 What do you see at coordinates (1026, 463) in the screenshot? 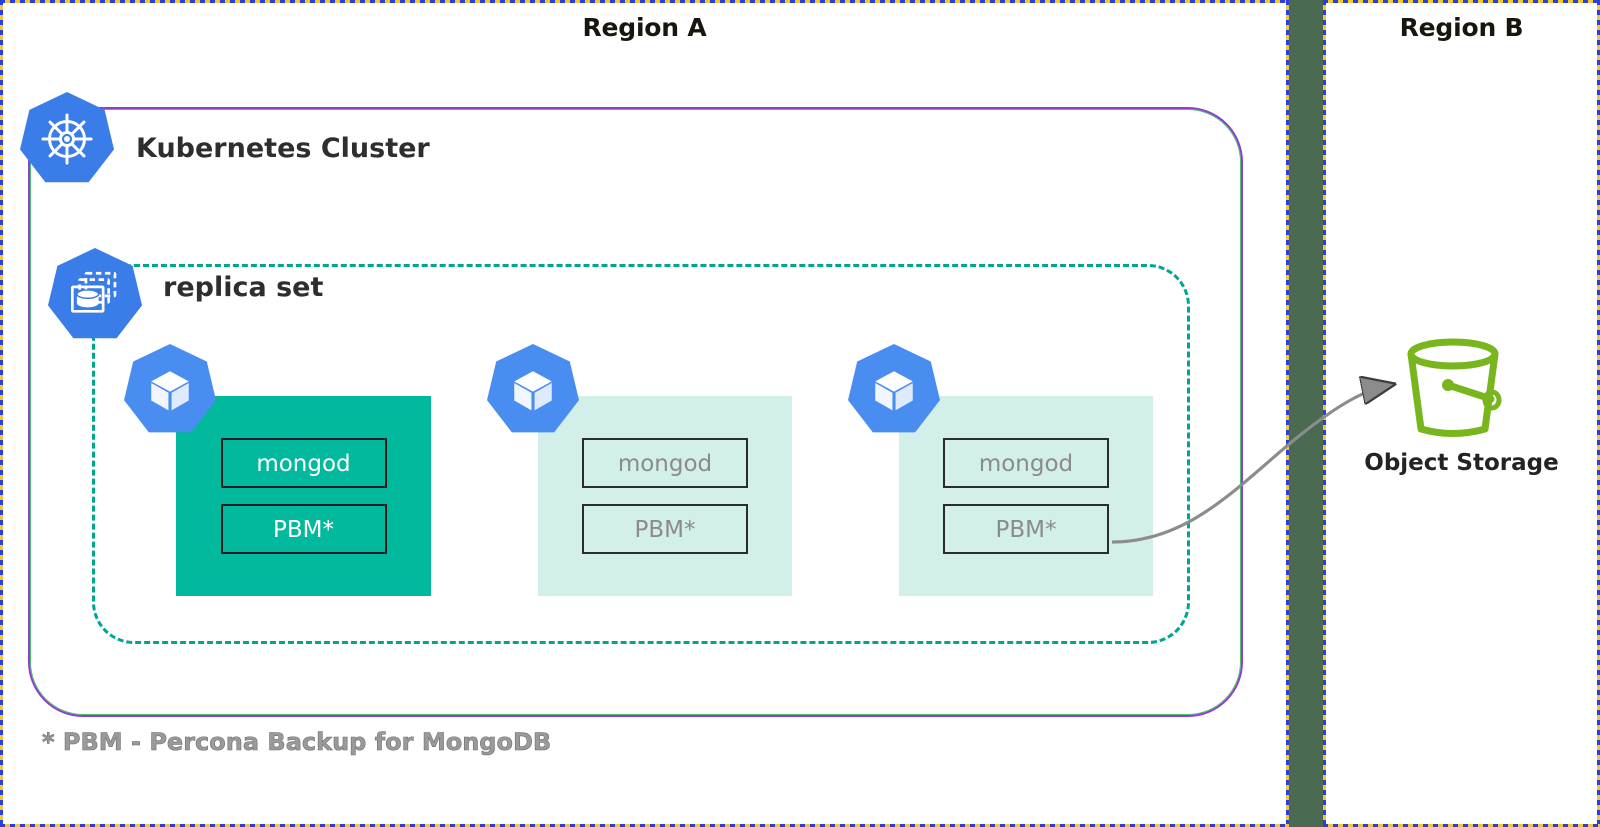
I see `pod-3-container-mongod: mongod` at bounding box center [1026, 463].